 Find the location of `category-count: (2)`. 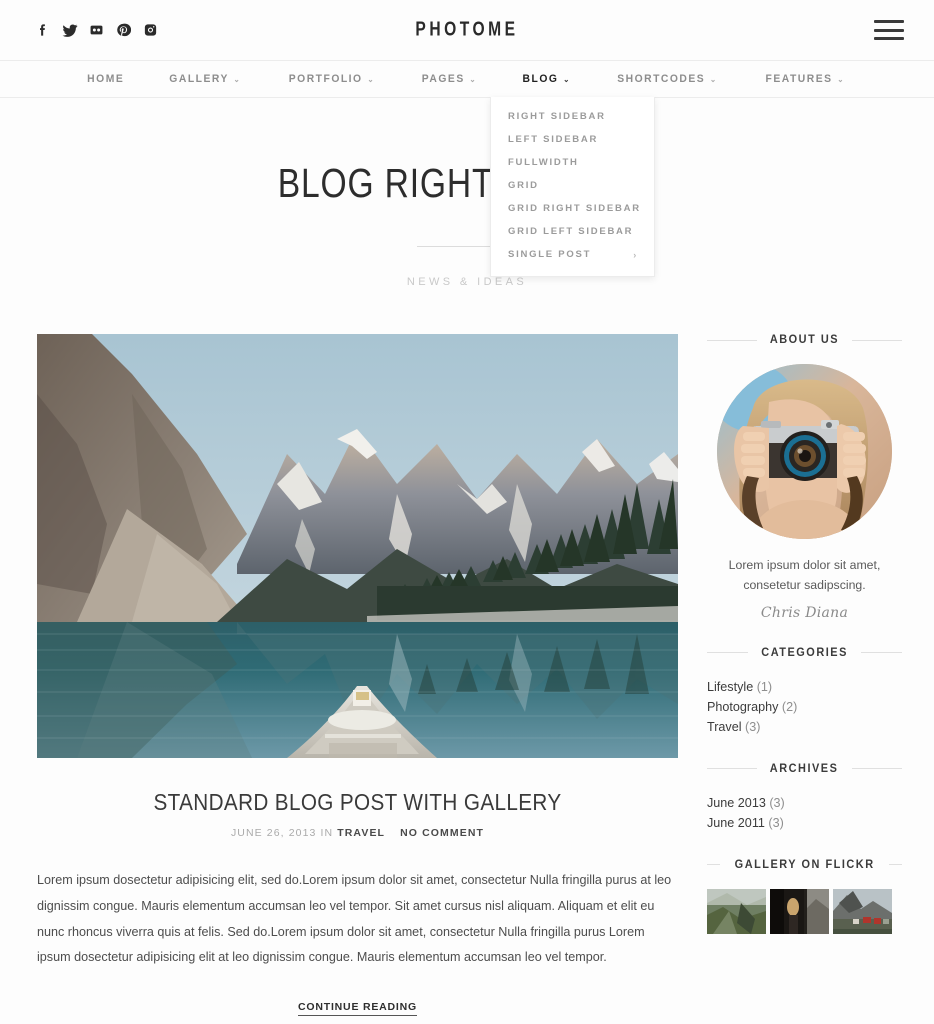

category-count: (2) is located at coordinates (789, 706).